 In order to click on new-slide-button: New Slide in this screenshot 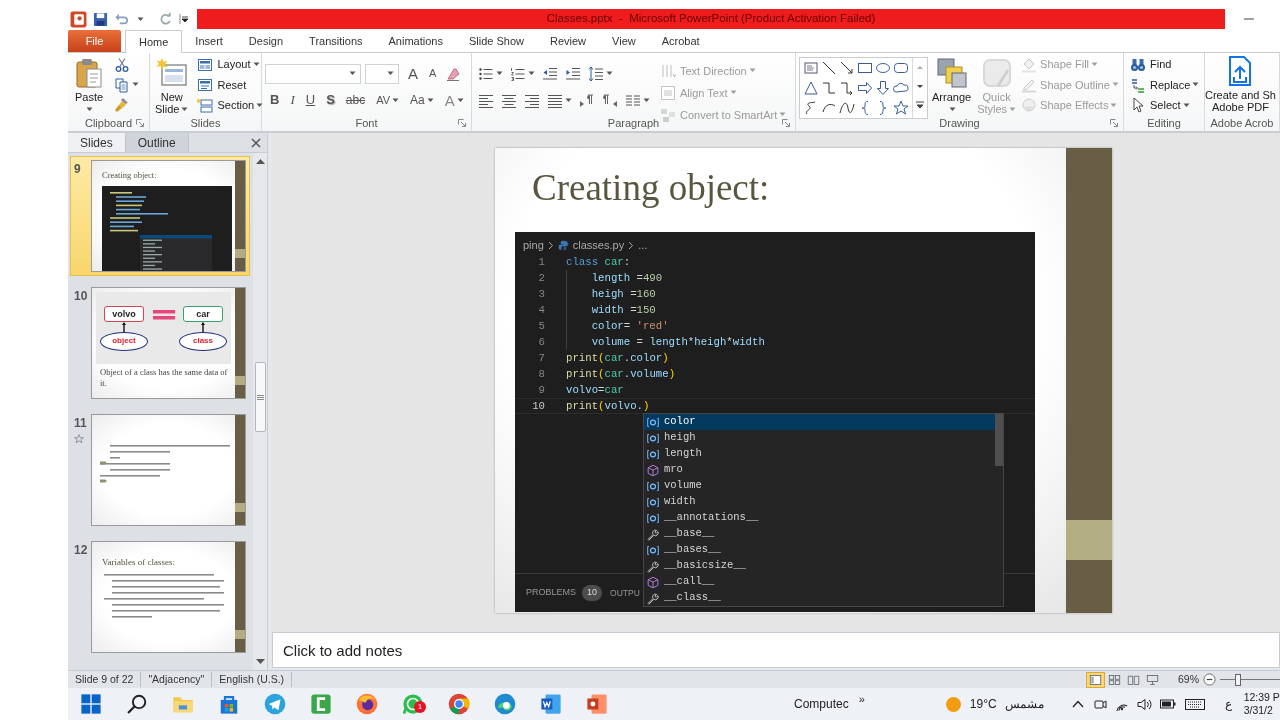, I will do `click(172, 85)`.